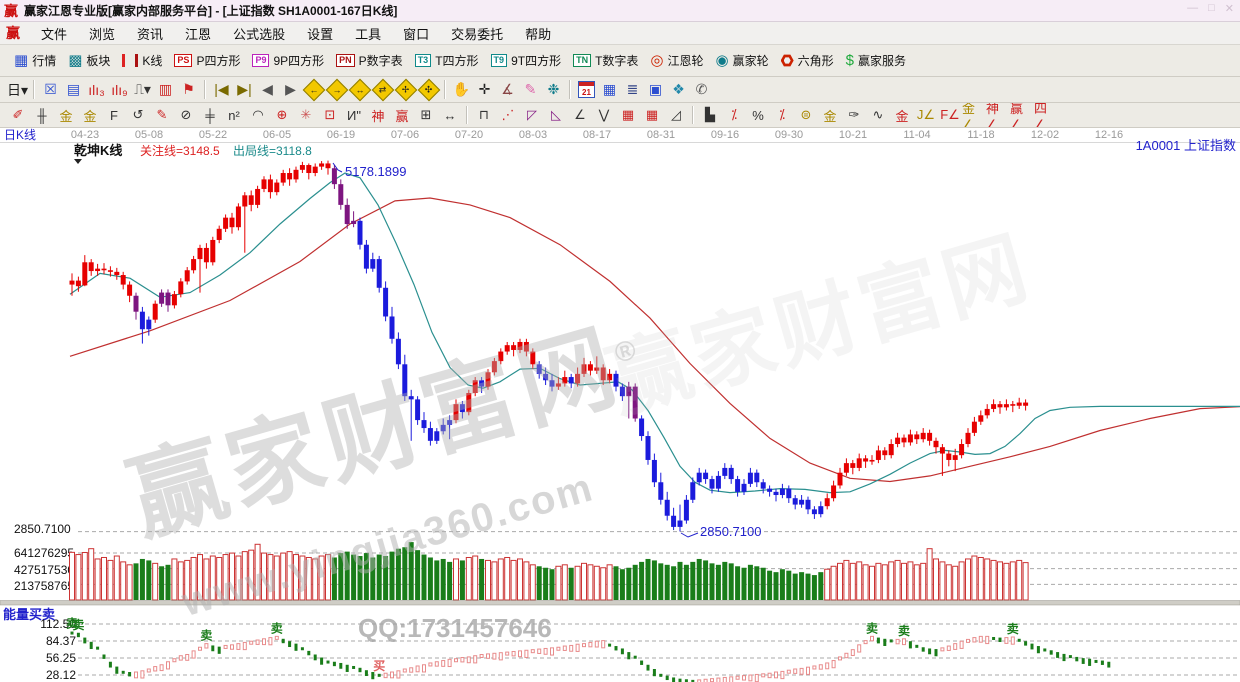 Image resolution: width=1240 pixels, height=682 pixels. I want to click on menu-item-4: 公式选股, so click(259, 34).